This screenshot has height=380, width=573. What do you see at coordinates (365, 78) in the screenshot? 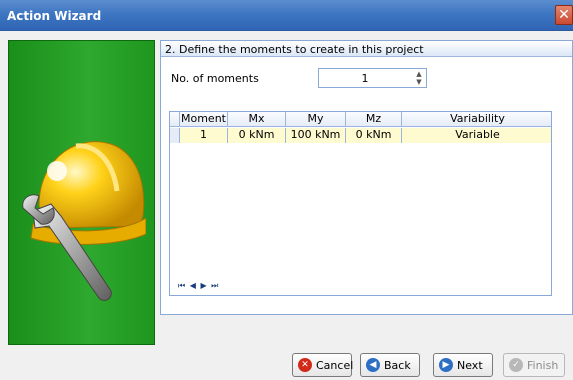
I see `moments-count-value: 1` at bounding box center [365, 78].